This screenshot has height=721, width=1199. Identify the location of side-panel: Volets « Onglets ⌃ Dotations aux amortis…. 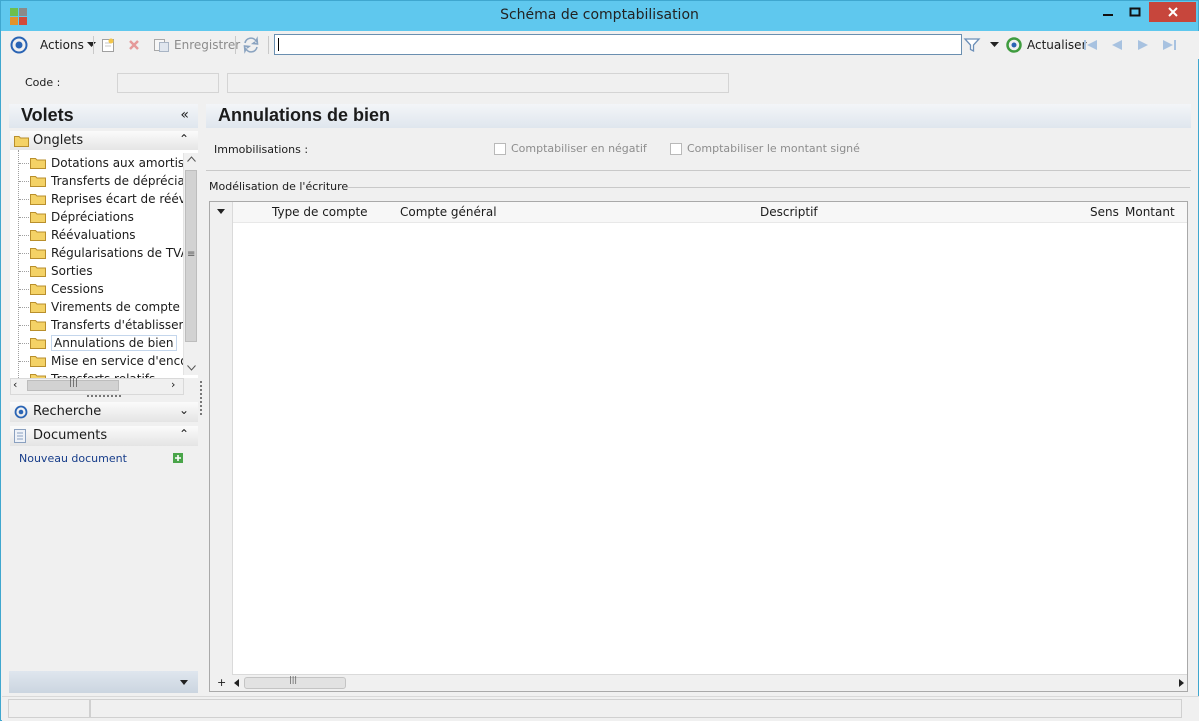
(104, 398).